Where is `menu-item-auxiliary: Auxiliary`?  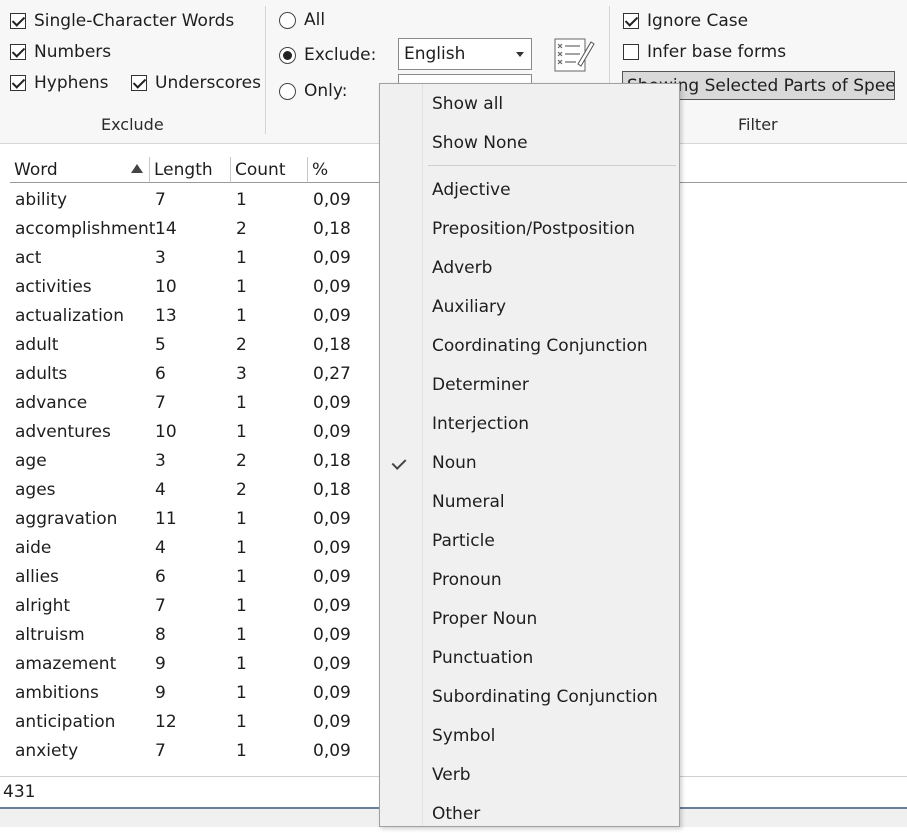
menu-item-auxiliary: Auxiliary is located at coordinates (529, 306).